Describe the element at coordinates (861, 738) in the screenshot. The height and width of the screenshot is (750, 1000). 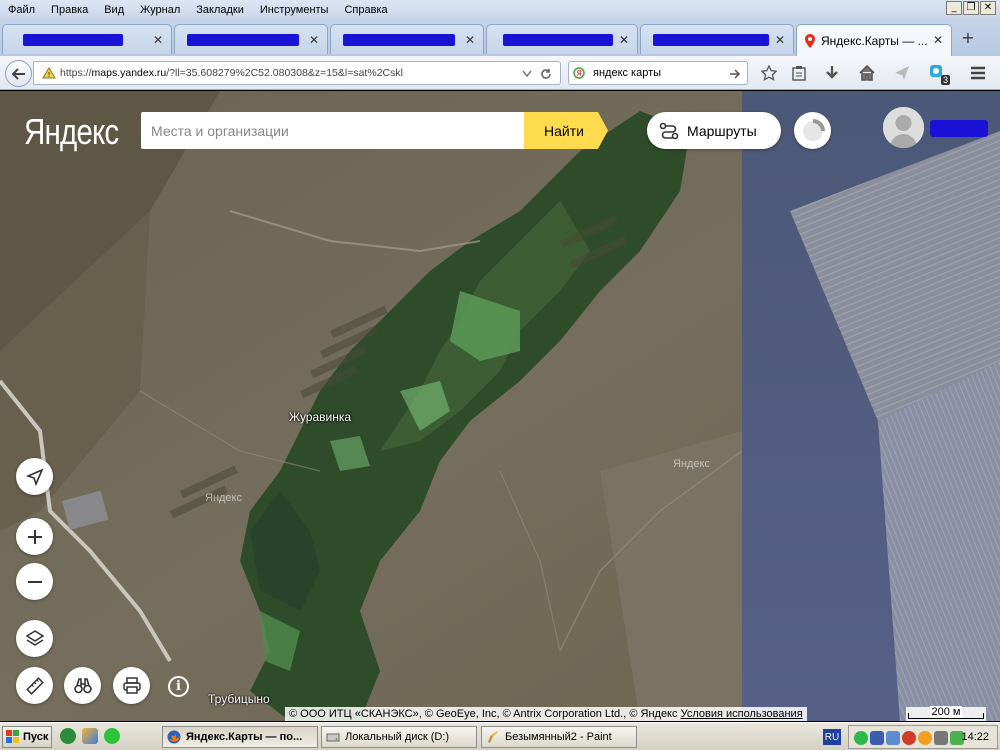
I see `tray-utorrent-icon` at that location.